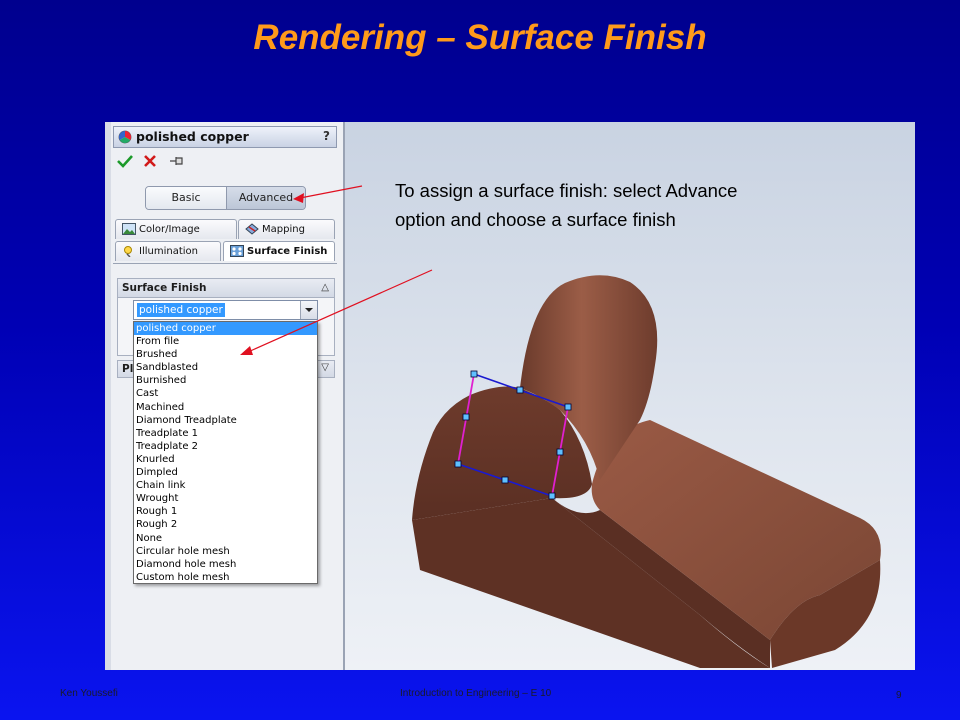  Describe the element at coordinates (325, 367) in the screenshot. I see `expand-chevron-icon: ▽` at that location.